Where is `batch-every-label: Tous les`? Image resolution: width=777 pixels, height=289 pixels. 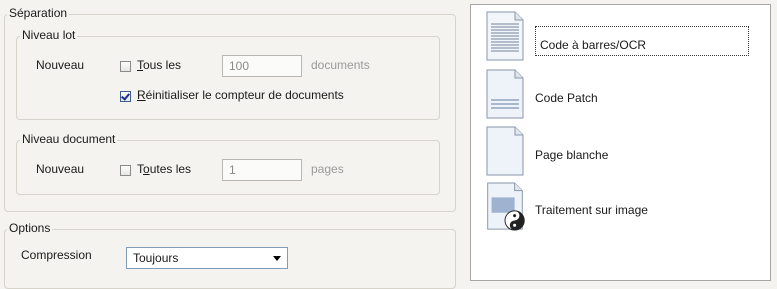
batch-every-label: Tous les is located at coordinates (159, 65).